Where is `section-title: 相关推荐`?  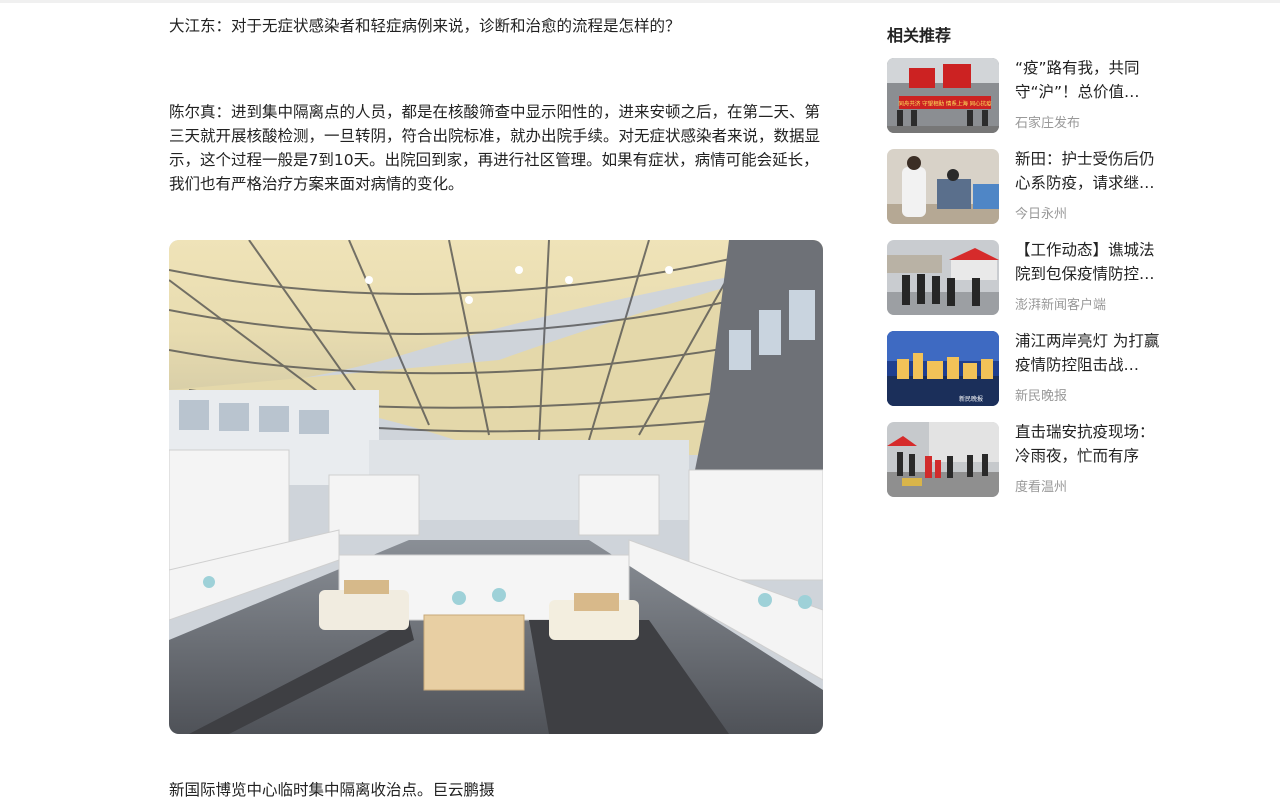
section-title: 相关推荐 is located at coordinates (919, 35).